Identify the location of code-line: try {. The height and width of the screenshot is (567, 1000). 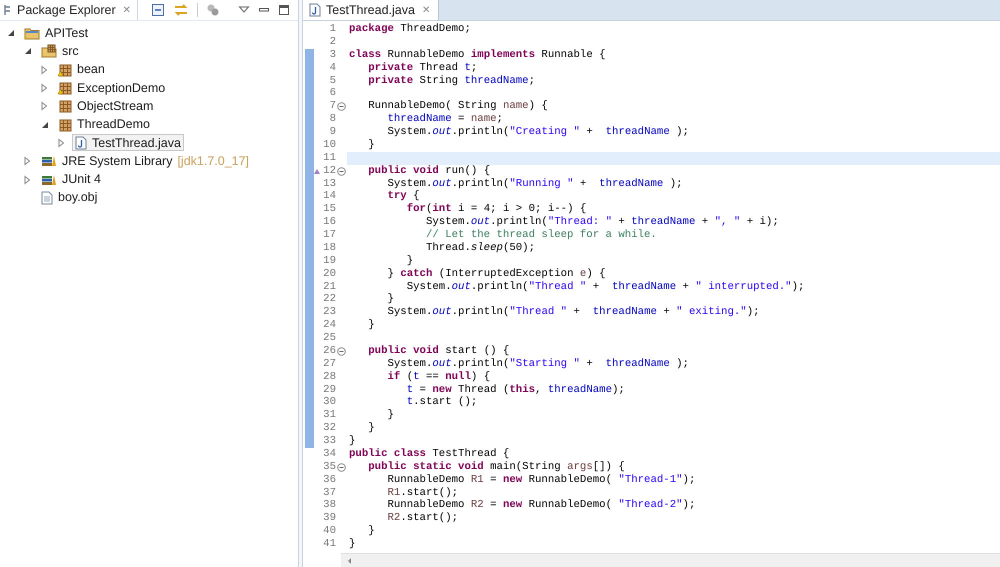
(403, 196).